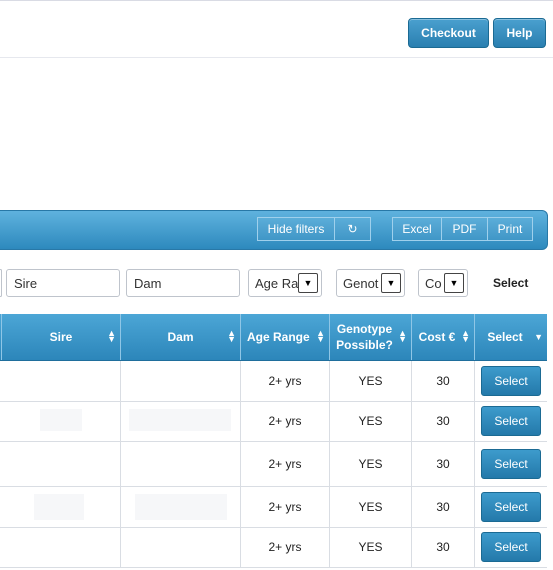 This screenshot has width=553, height=570. I want to click on cost-filter-value: Co, so click(433, 283).